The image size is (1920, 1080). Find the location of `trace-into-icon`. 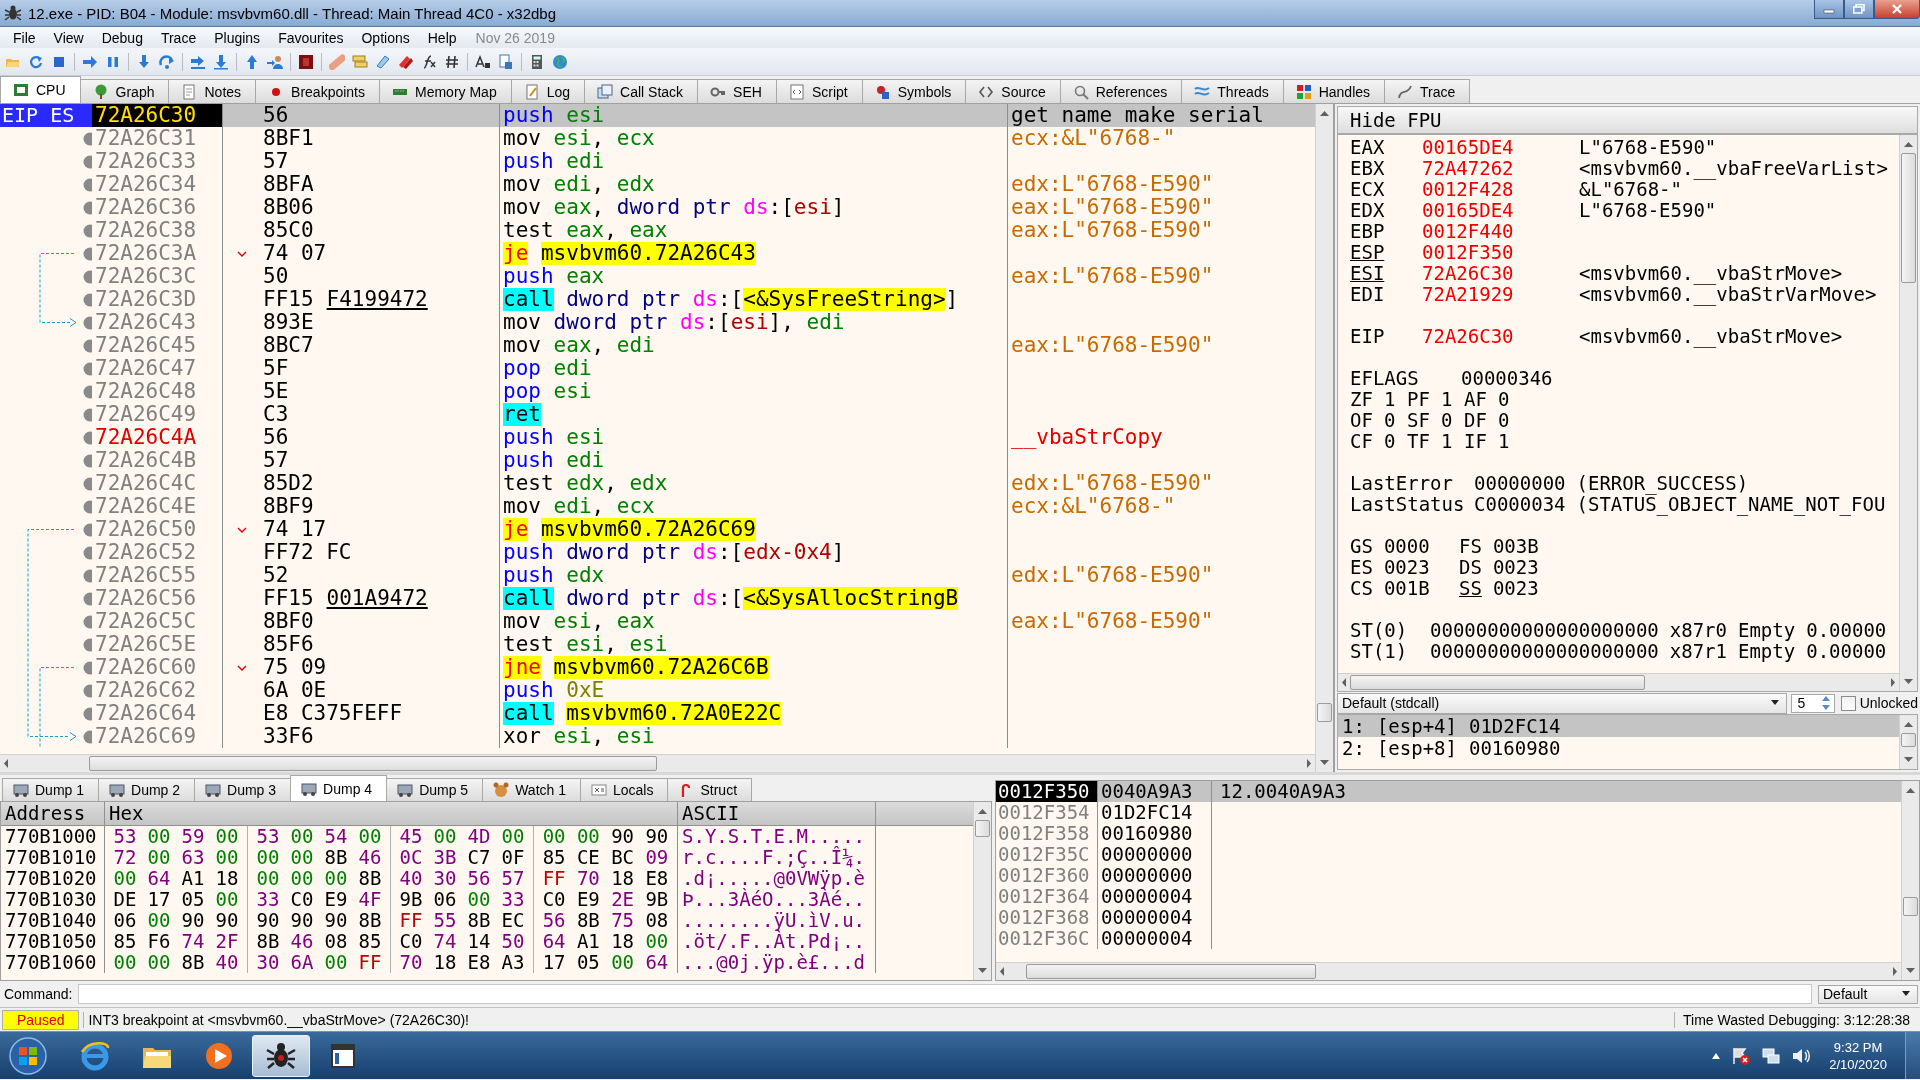

trace-into-icon is located at coordinates (198, 61).